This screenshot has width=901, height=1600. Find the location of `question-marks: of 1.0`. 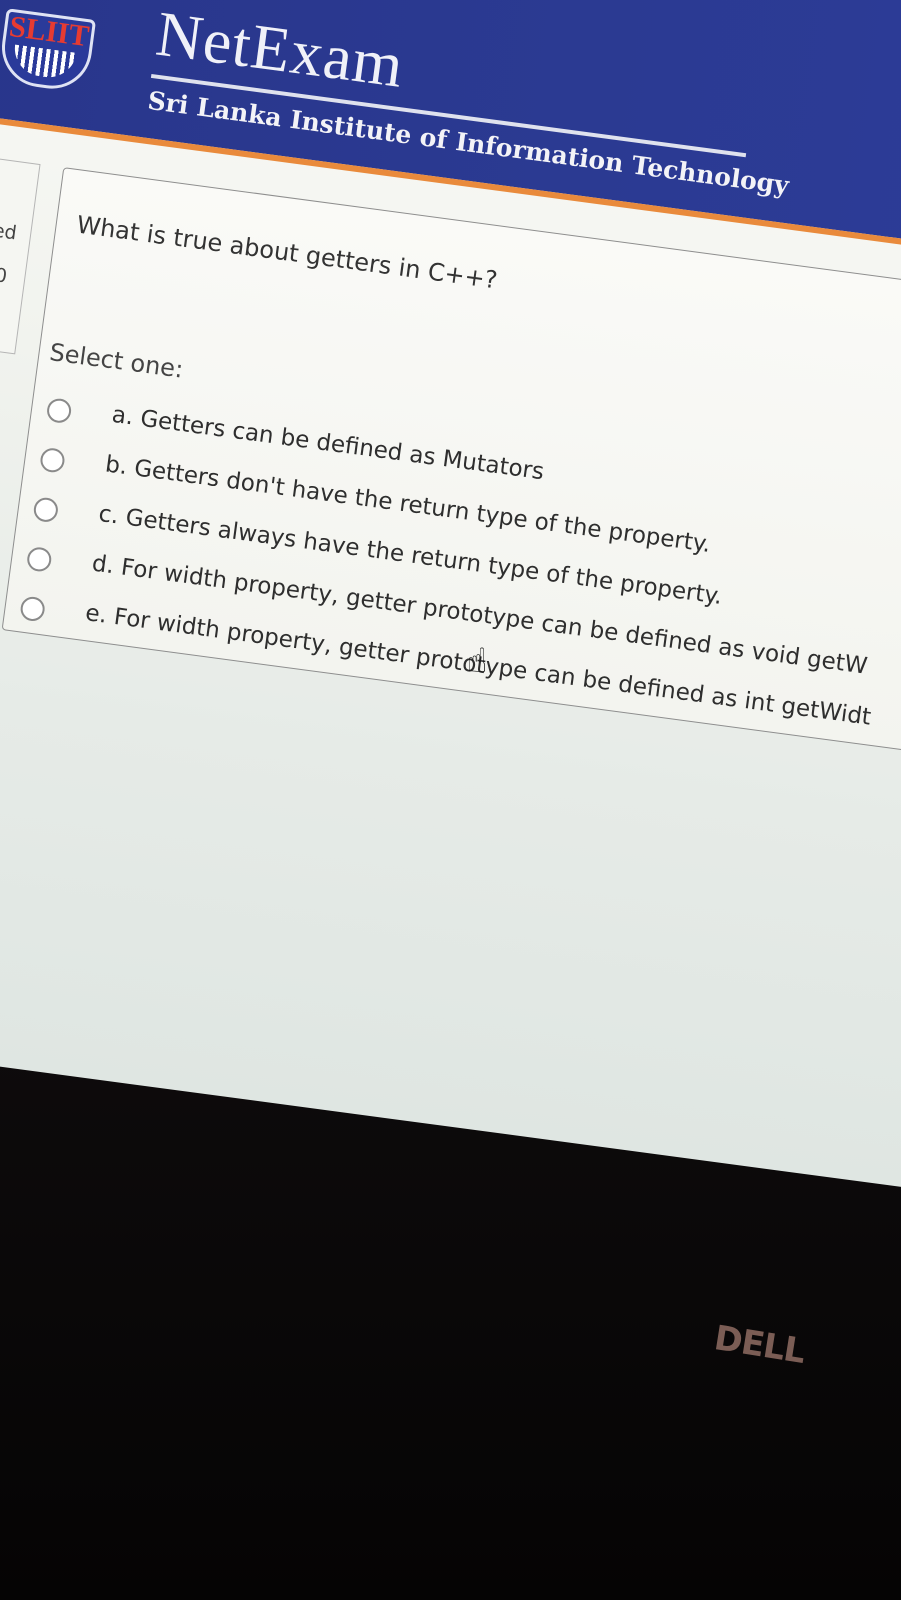

question-marks: of 1.0 is located at coordinates (4, 273).